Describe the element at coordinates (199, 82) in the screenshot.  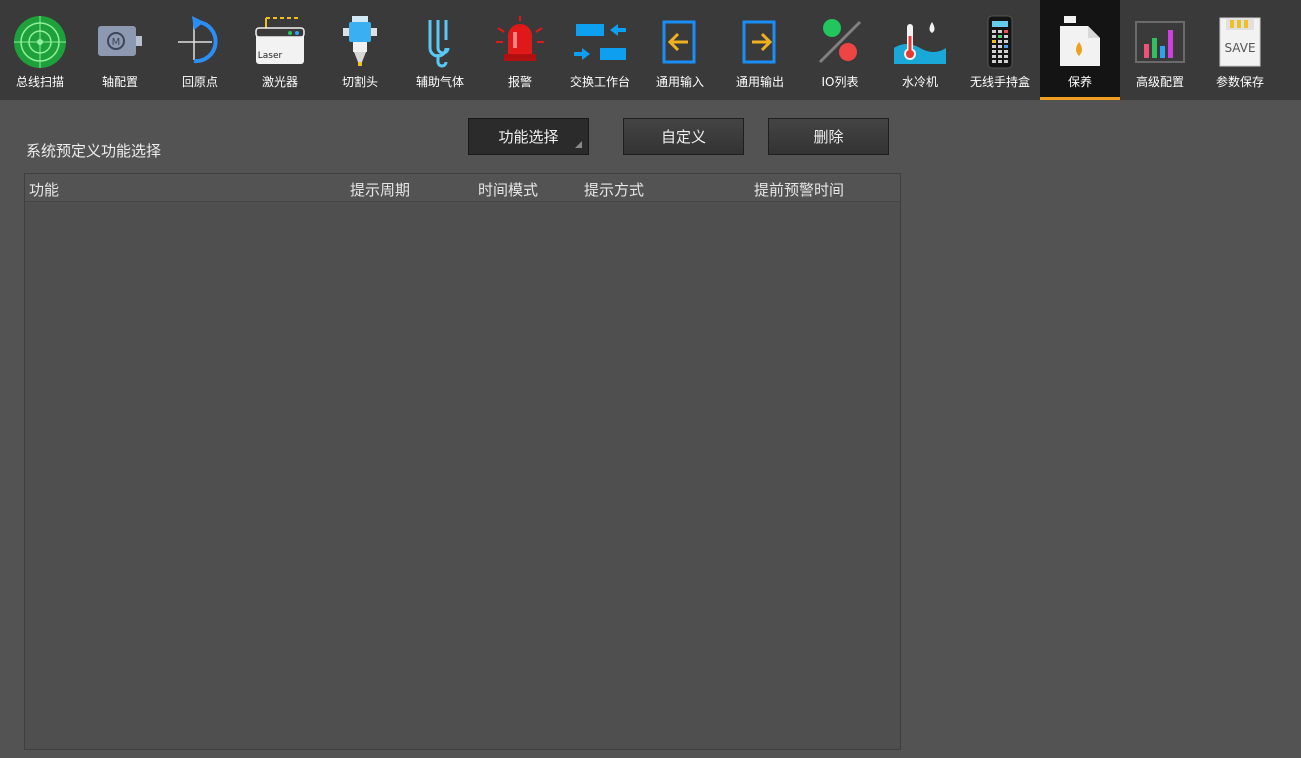
I see `tool-label: 回原点` at that location.